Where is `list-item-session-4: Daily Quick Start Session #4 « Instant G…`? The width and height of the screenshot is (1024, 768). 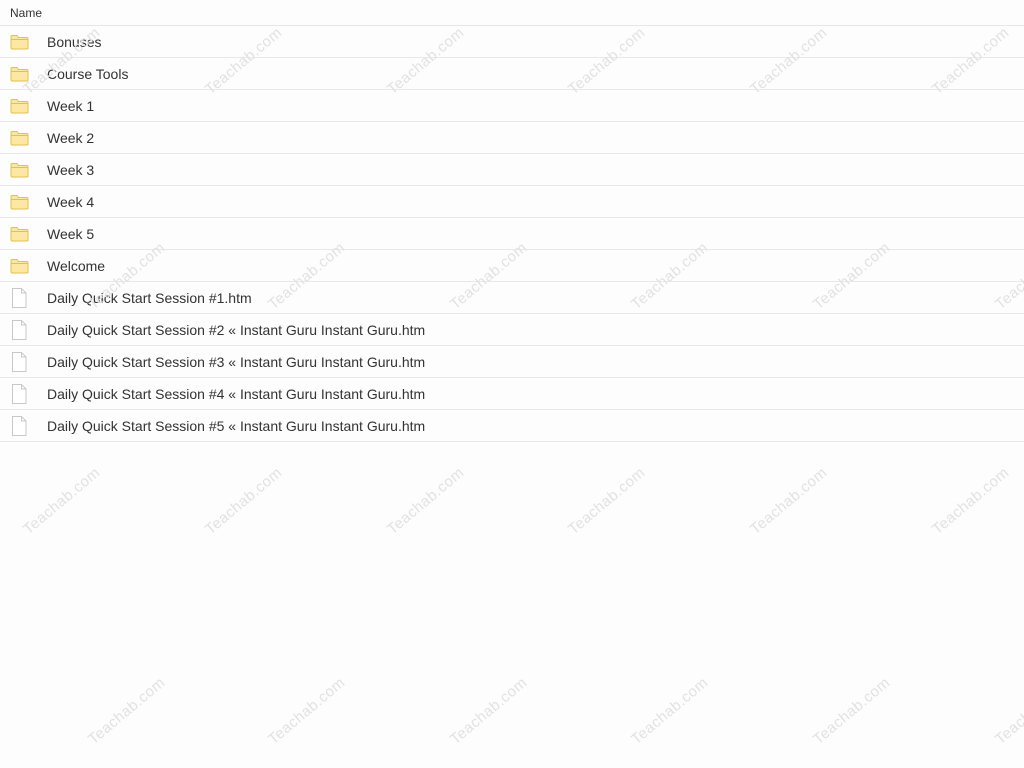
list-item-session-4: Daily Quick Start Session #4 « Instant G… is located at coordinates (512, 394).